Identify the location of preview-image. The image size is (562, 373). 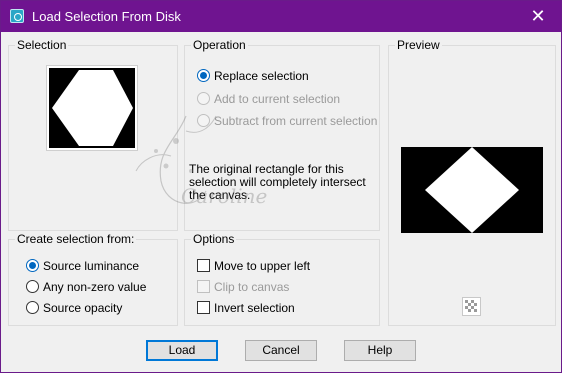
(472, 190).